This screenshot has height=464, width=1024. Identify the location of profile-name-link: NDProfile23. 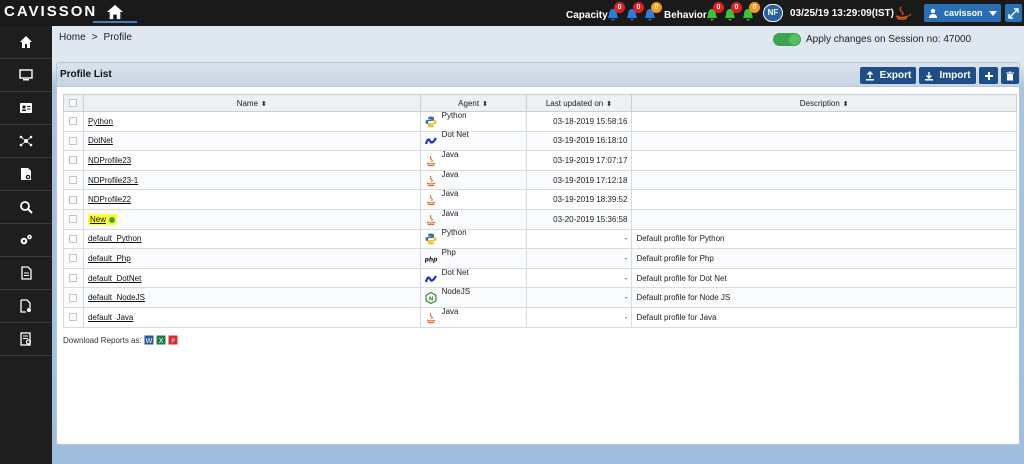
(109, 160).